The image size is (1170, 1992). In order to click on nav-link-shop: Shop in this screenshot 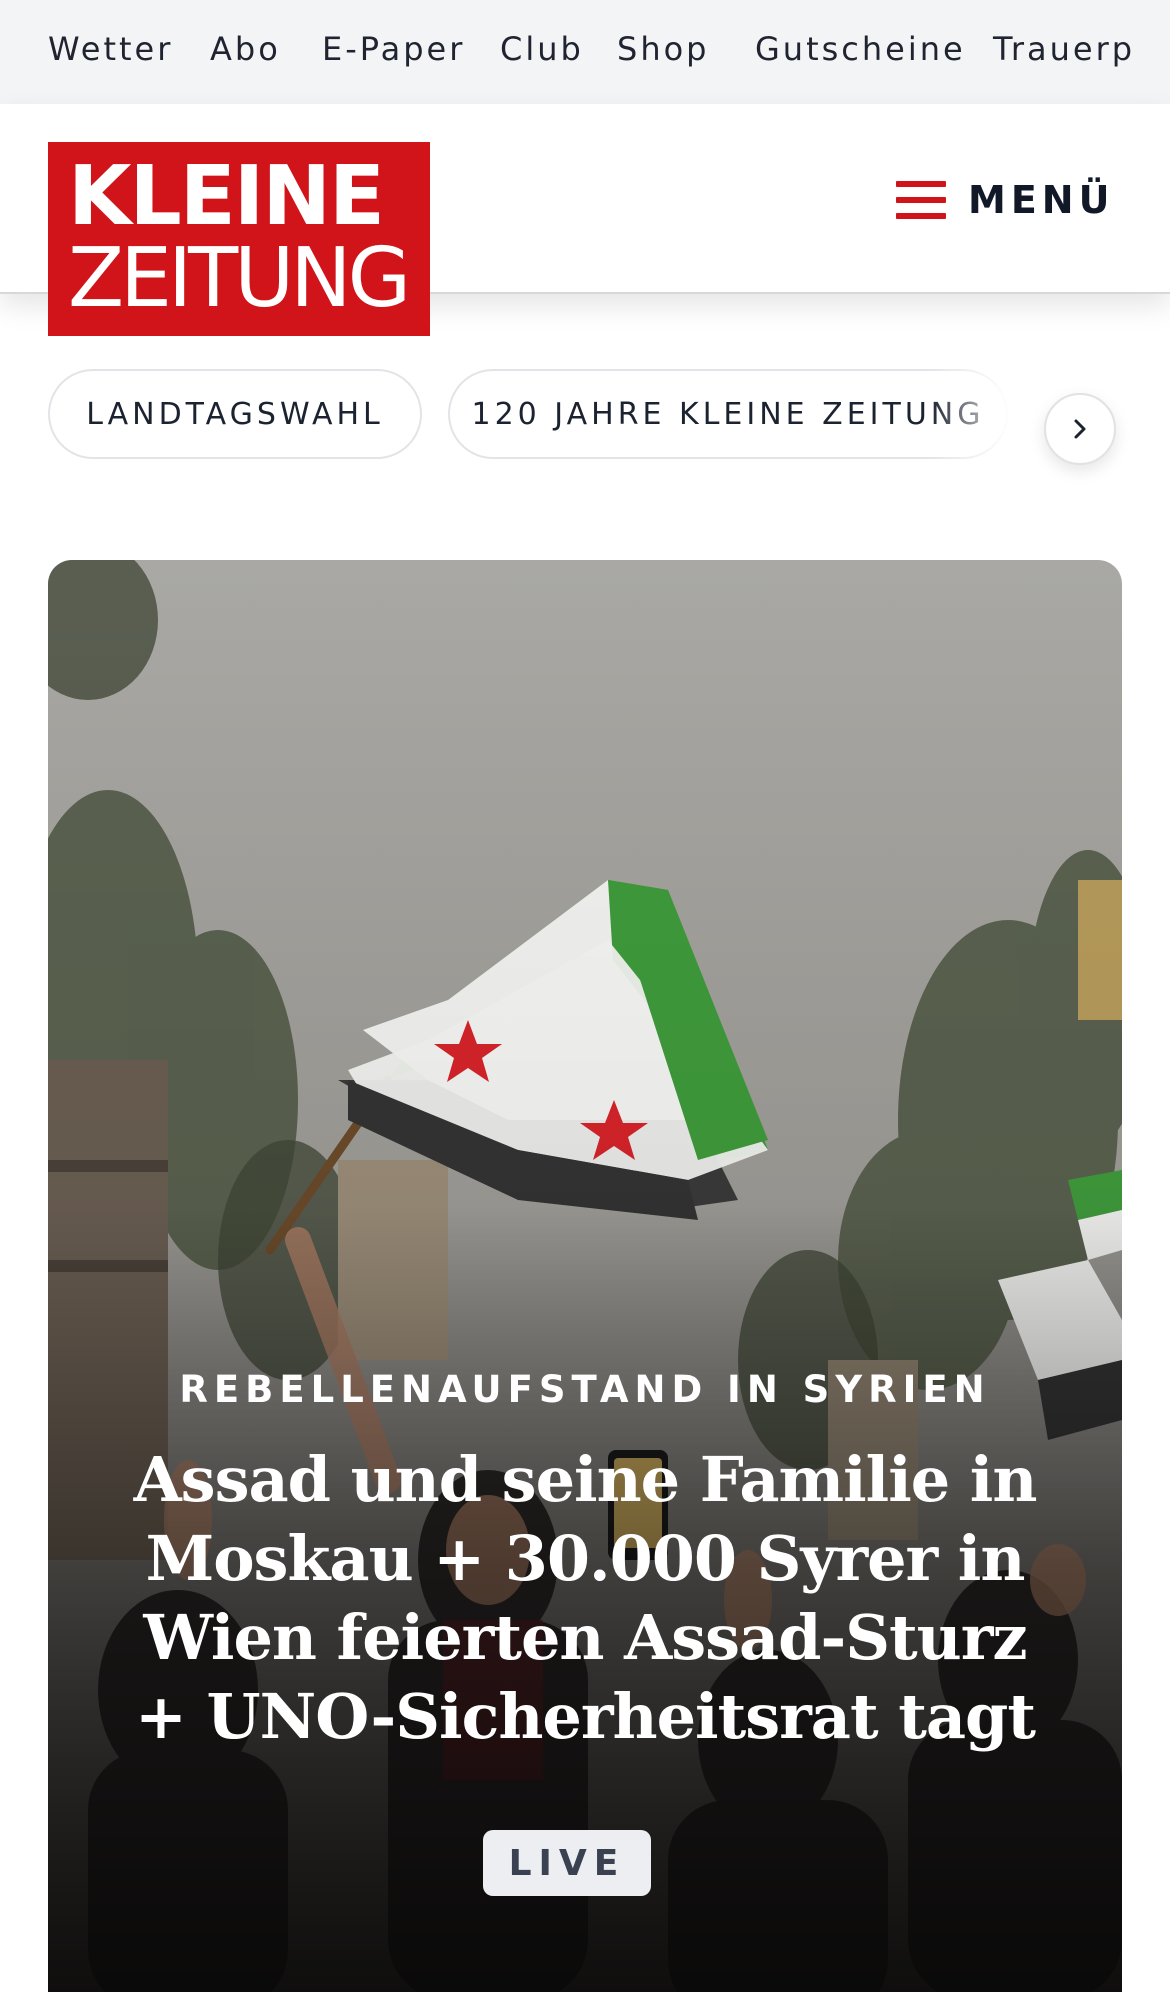, I will do `click(663, 49)`.